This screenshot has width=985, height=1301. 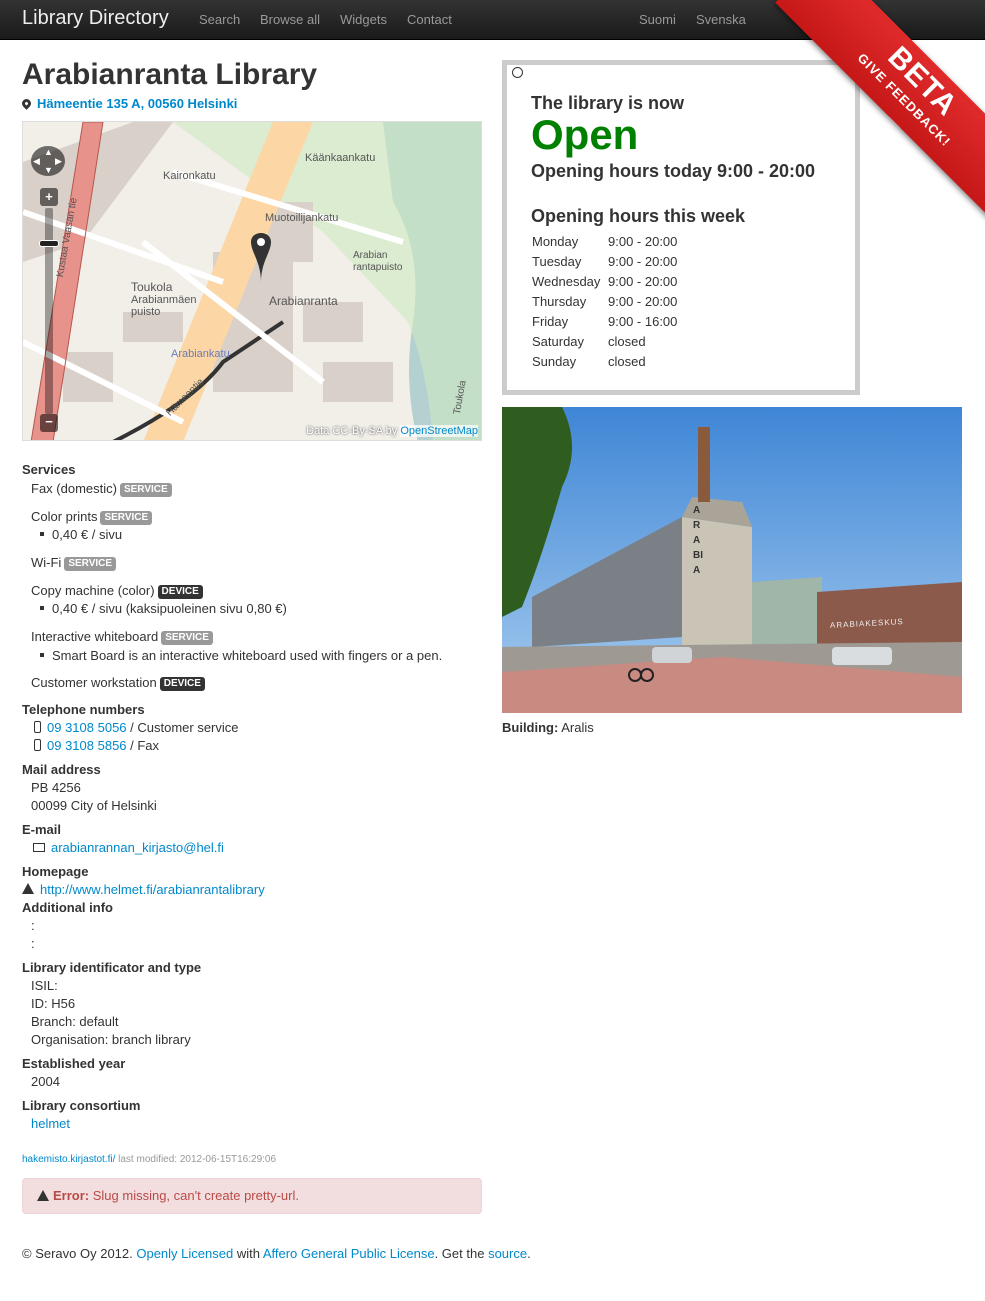 I want to click on service-item: Fax (domestic) SERVICE, so click(x=101, y=489).